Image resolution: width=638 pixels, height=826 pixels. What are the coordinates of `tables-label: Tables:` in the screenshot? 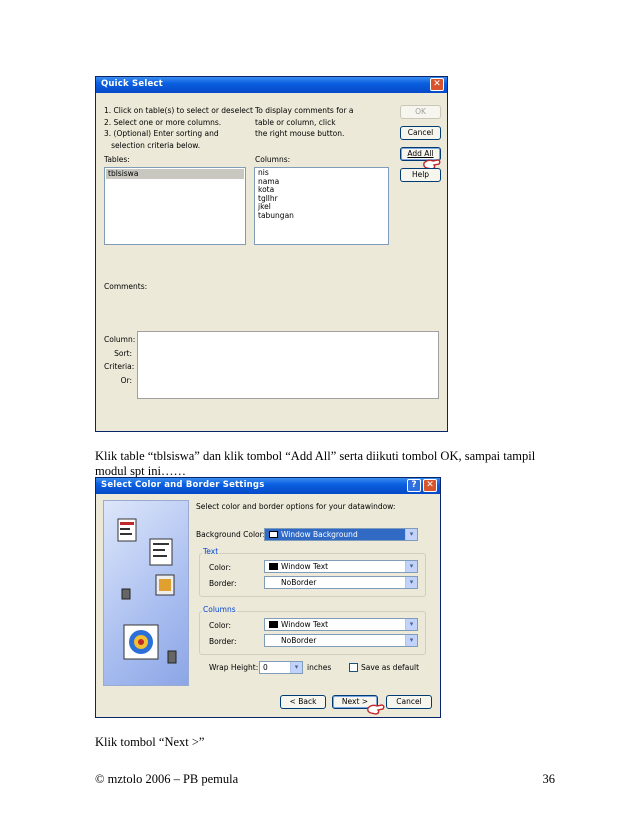 It's located at (117, 159).